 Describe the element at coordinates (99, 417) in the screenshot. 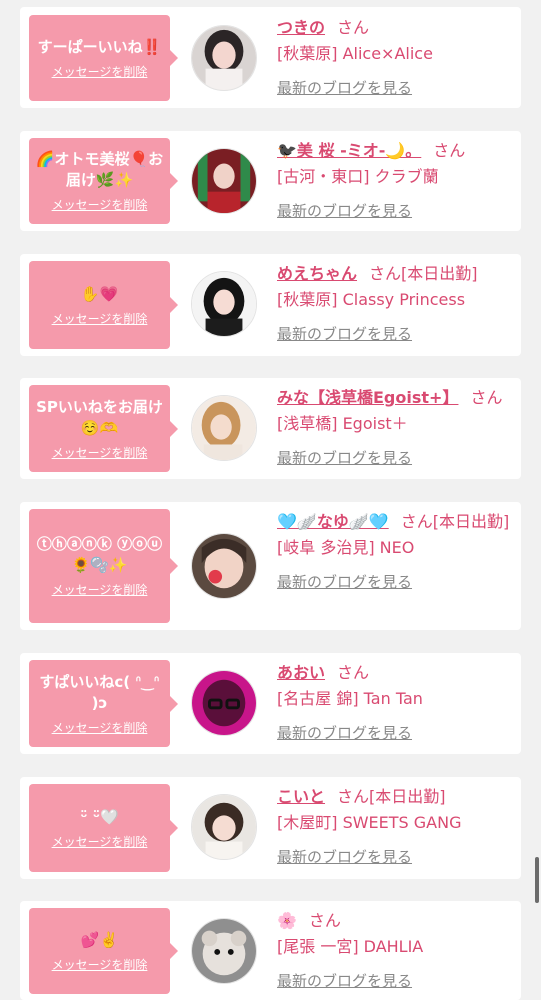

I see `message-text: SPいいねをお届け☺️🫶` at that location.